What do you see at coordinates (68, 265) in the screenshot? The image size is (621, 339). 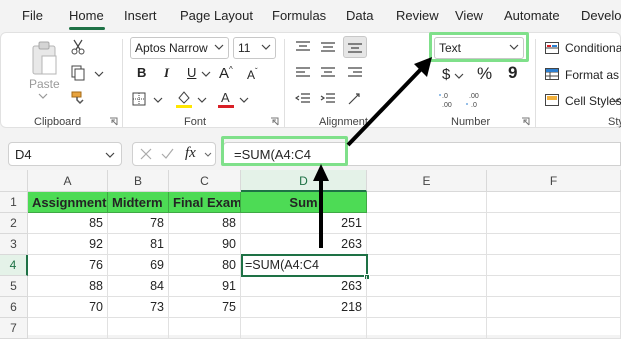 I see `table-cell: 76` at bounding box center [68, 265].